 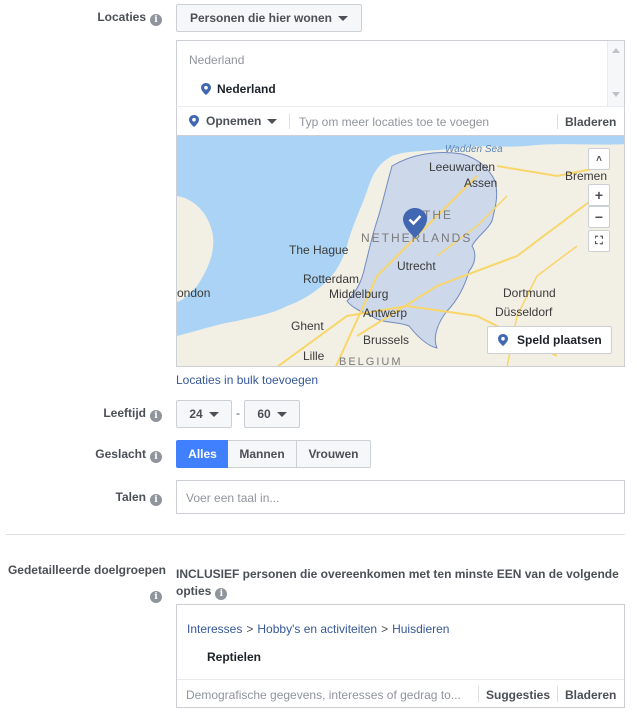 I want to click on scroll-arrow-icon: ˄, so click(x=599, y=159).